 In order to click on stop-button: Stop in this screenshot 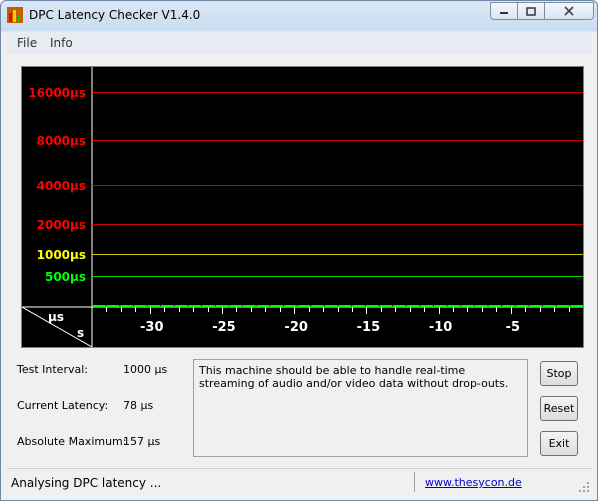, I will do `click(559, 373)`.